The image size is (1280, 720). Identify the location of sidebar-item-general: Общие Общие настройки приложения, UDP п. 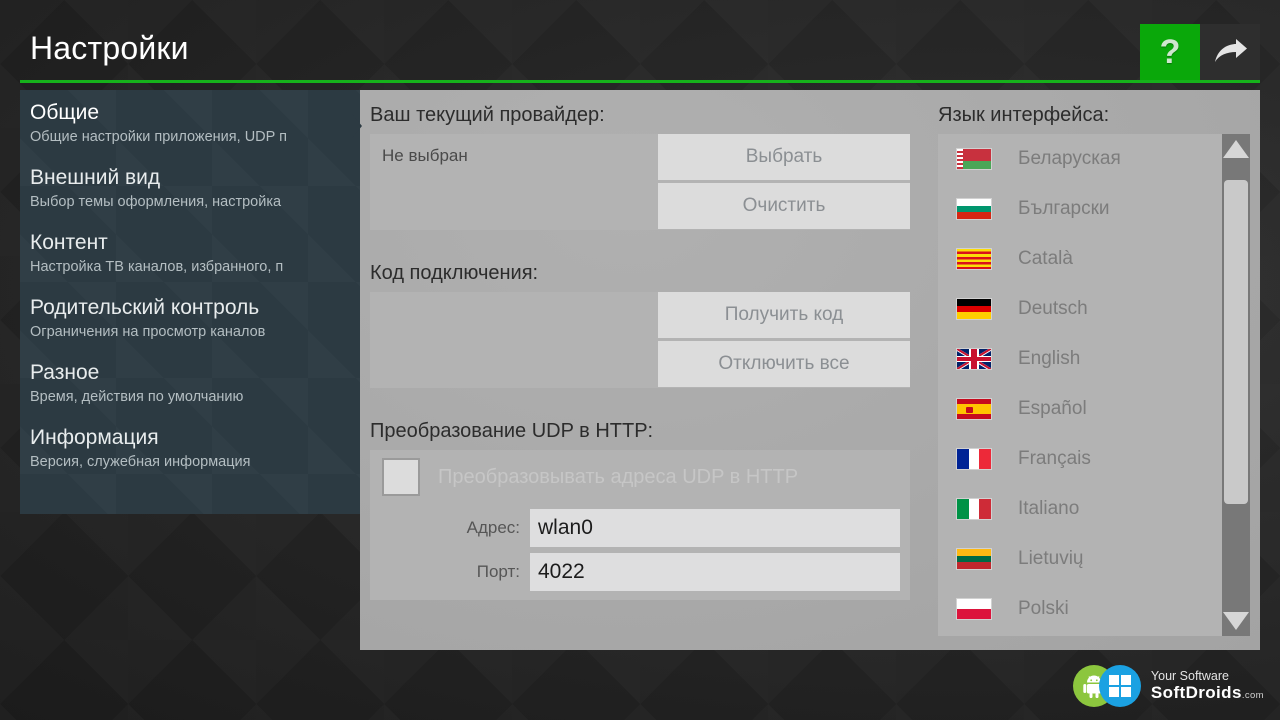
(190, 122).